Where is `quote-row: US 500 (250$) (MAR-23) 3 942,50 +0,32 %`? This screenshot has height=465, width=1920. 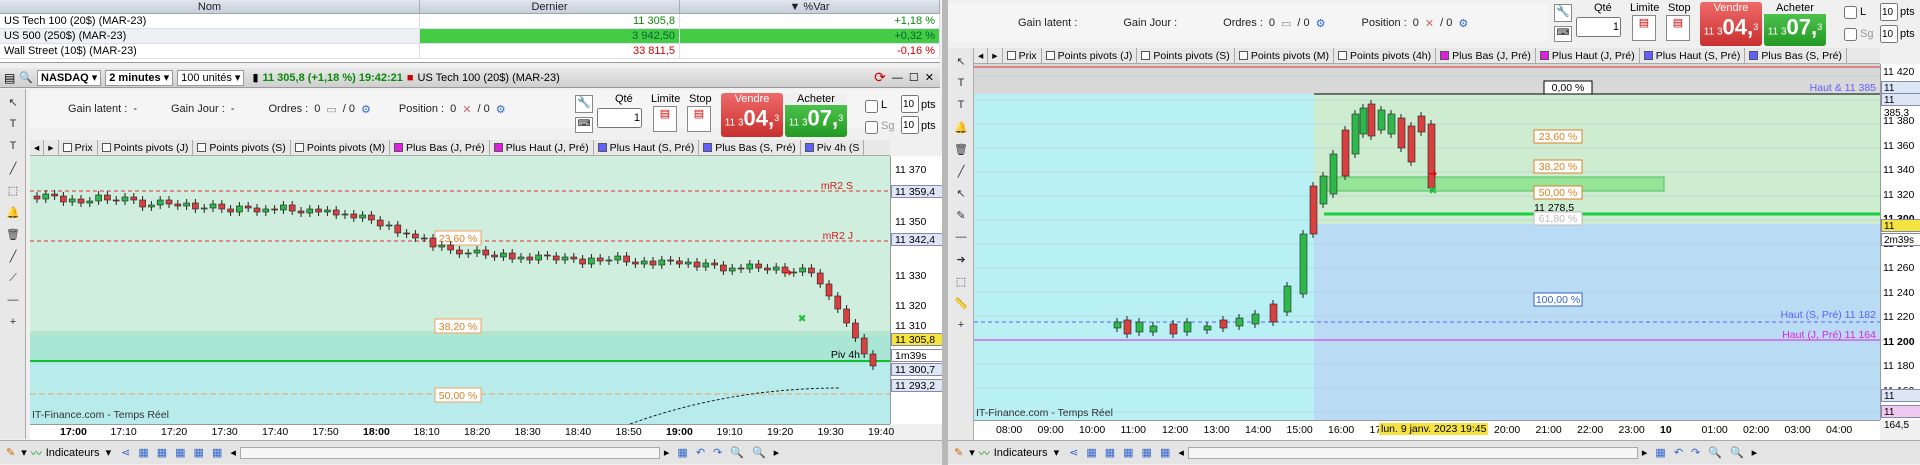 quote-row: US 500 (250$) (MAR-23) 3 942,50 +0,32 % is located at coordinates (470, 36).